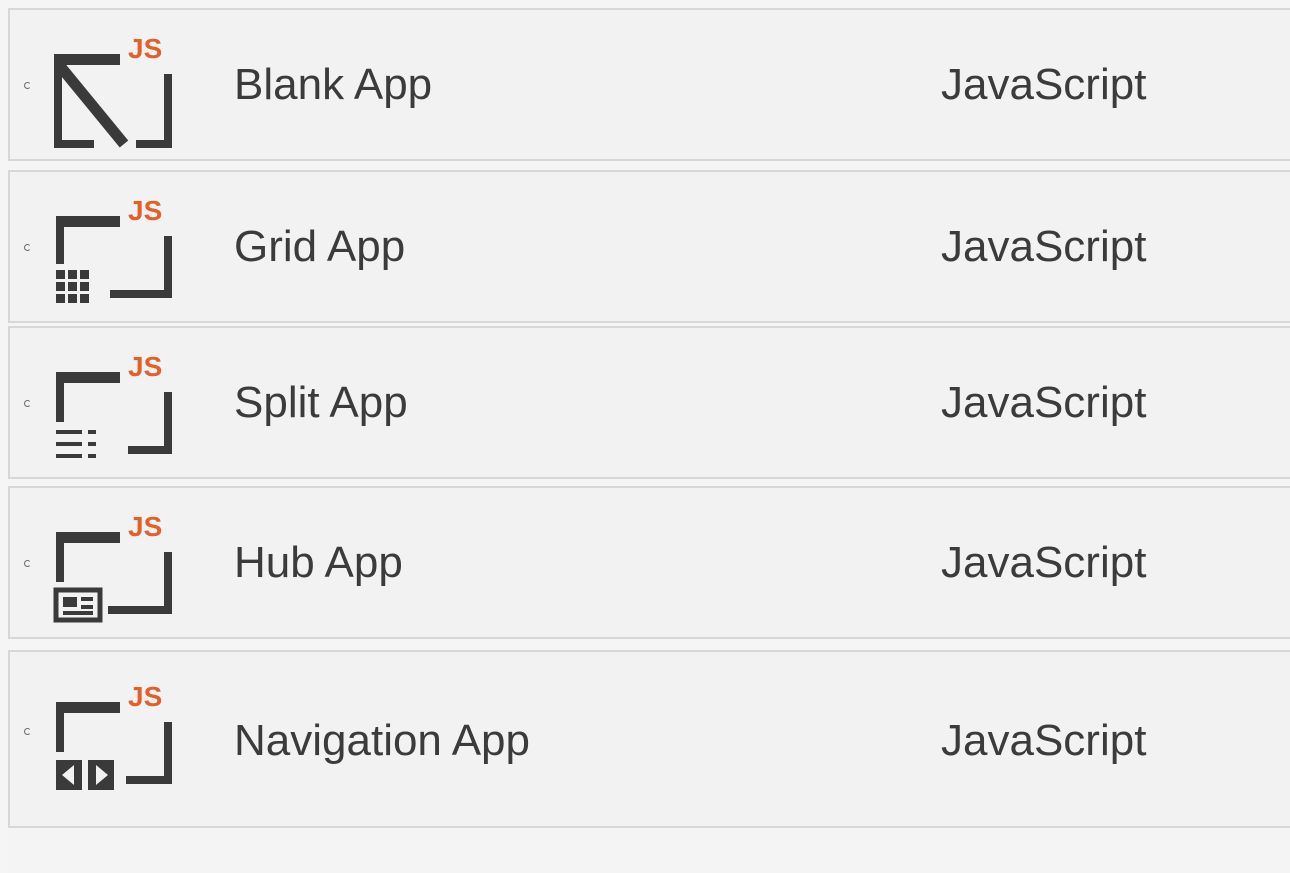 The image size is (1290, 873). I want to click on split-app-icon: JS, so click(114, 404).